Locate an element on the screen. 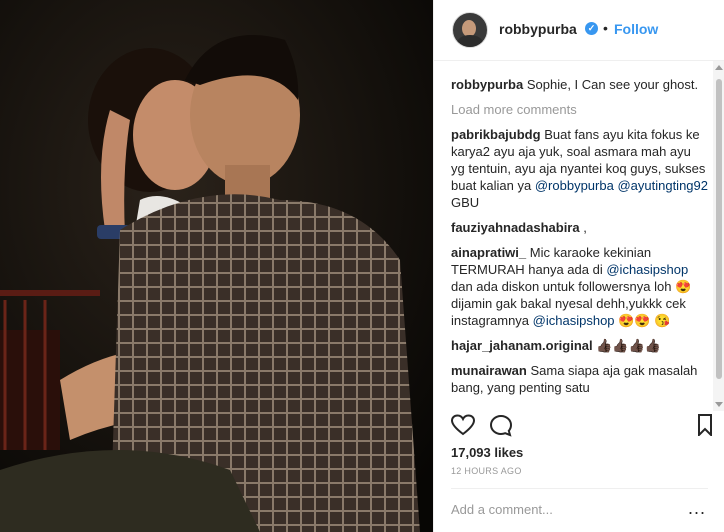  comment-item: fauziyahnadashabira , is located at coordinates (579, 227).